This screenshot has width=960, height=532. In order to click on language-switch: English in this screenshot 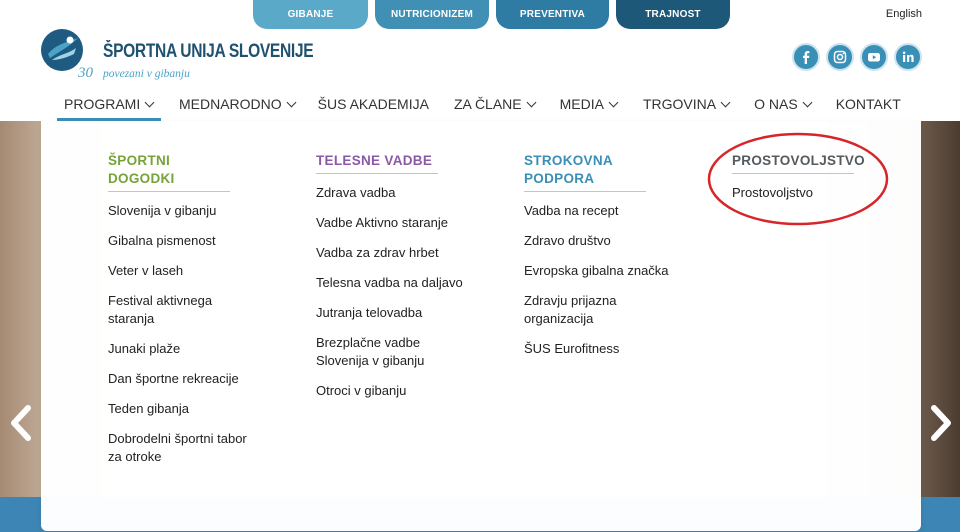, I will do `click(904, 14)`.